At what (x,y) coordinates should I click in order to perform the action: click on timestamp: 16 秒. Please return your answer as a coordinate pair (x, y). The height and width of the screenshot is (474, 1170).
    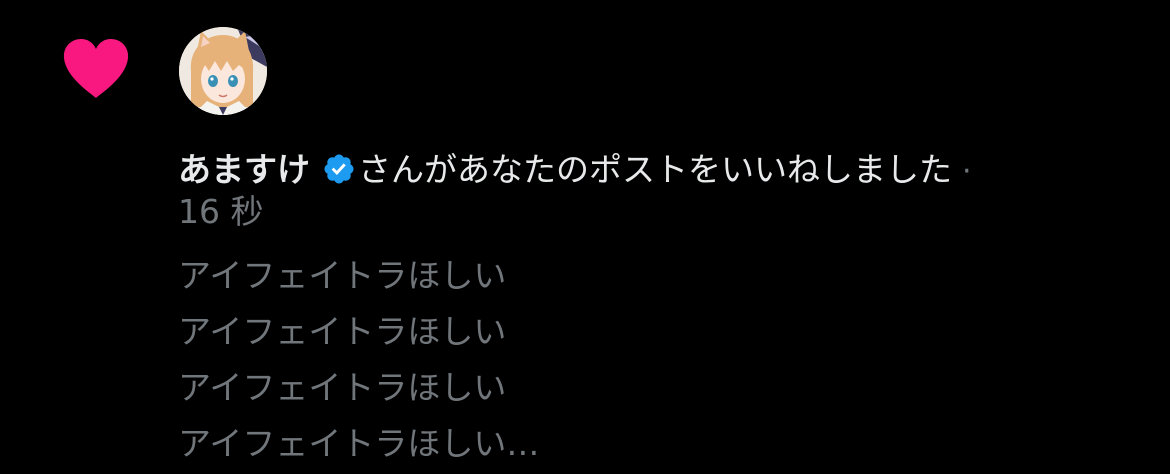
    Looking at the image, I should click on (221, 211).